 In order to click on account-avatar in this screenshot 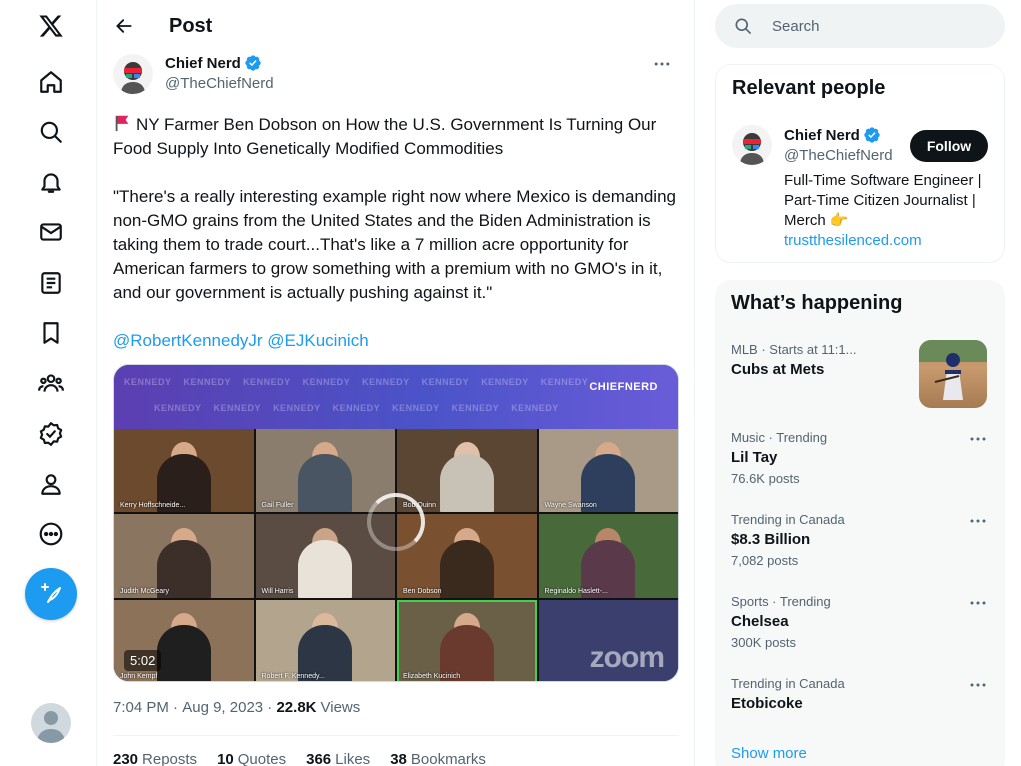, I will do `click(51, 723)`.